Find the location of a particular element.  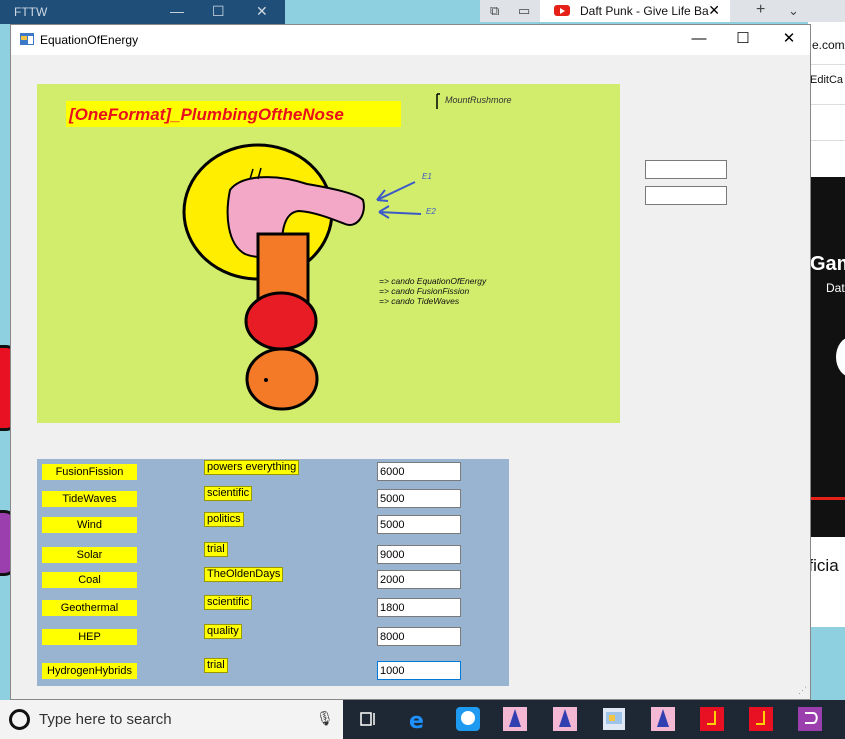

microphone-icon: 🎙 is located at coordinates (325, 718).